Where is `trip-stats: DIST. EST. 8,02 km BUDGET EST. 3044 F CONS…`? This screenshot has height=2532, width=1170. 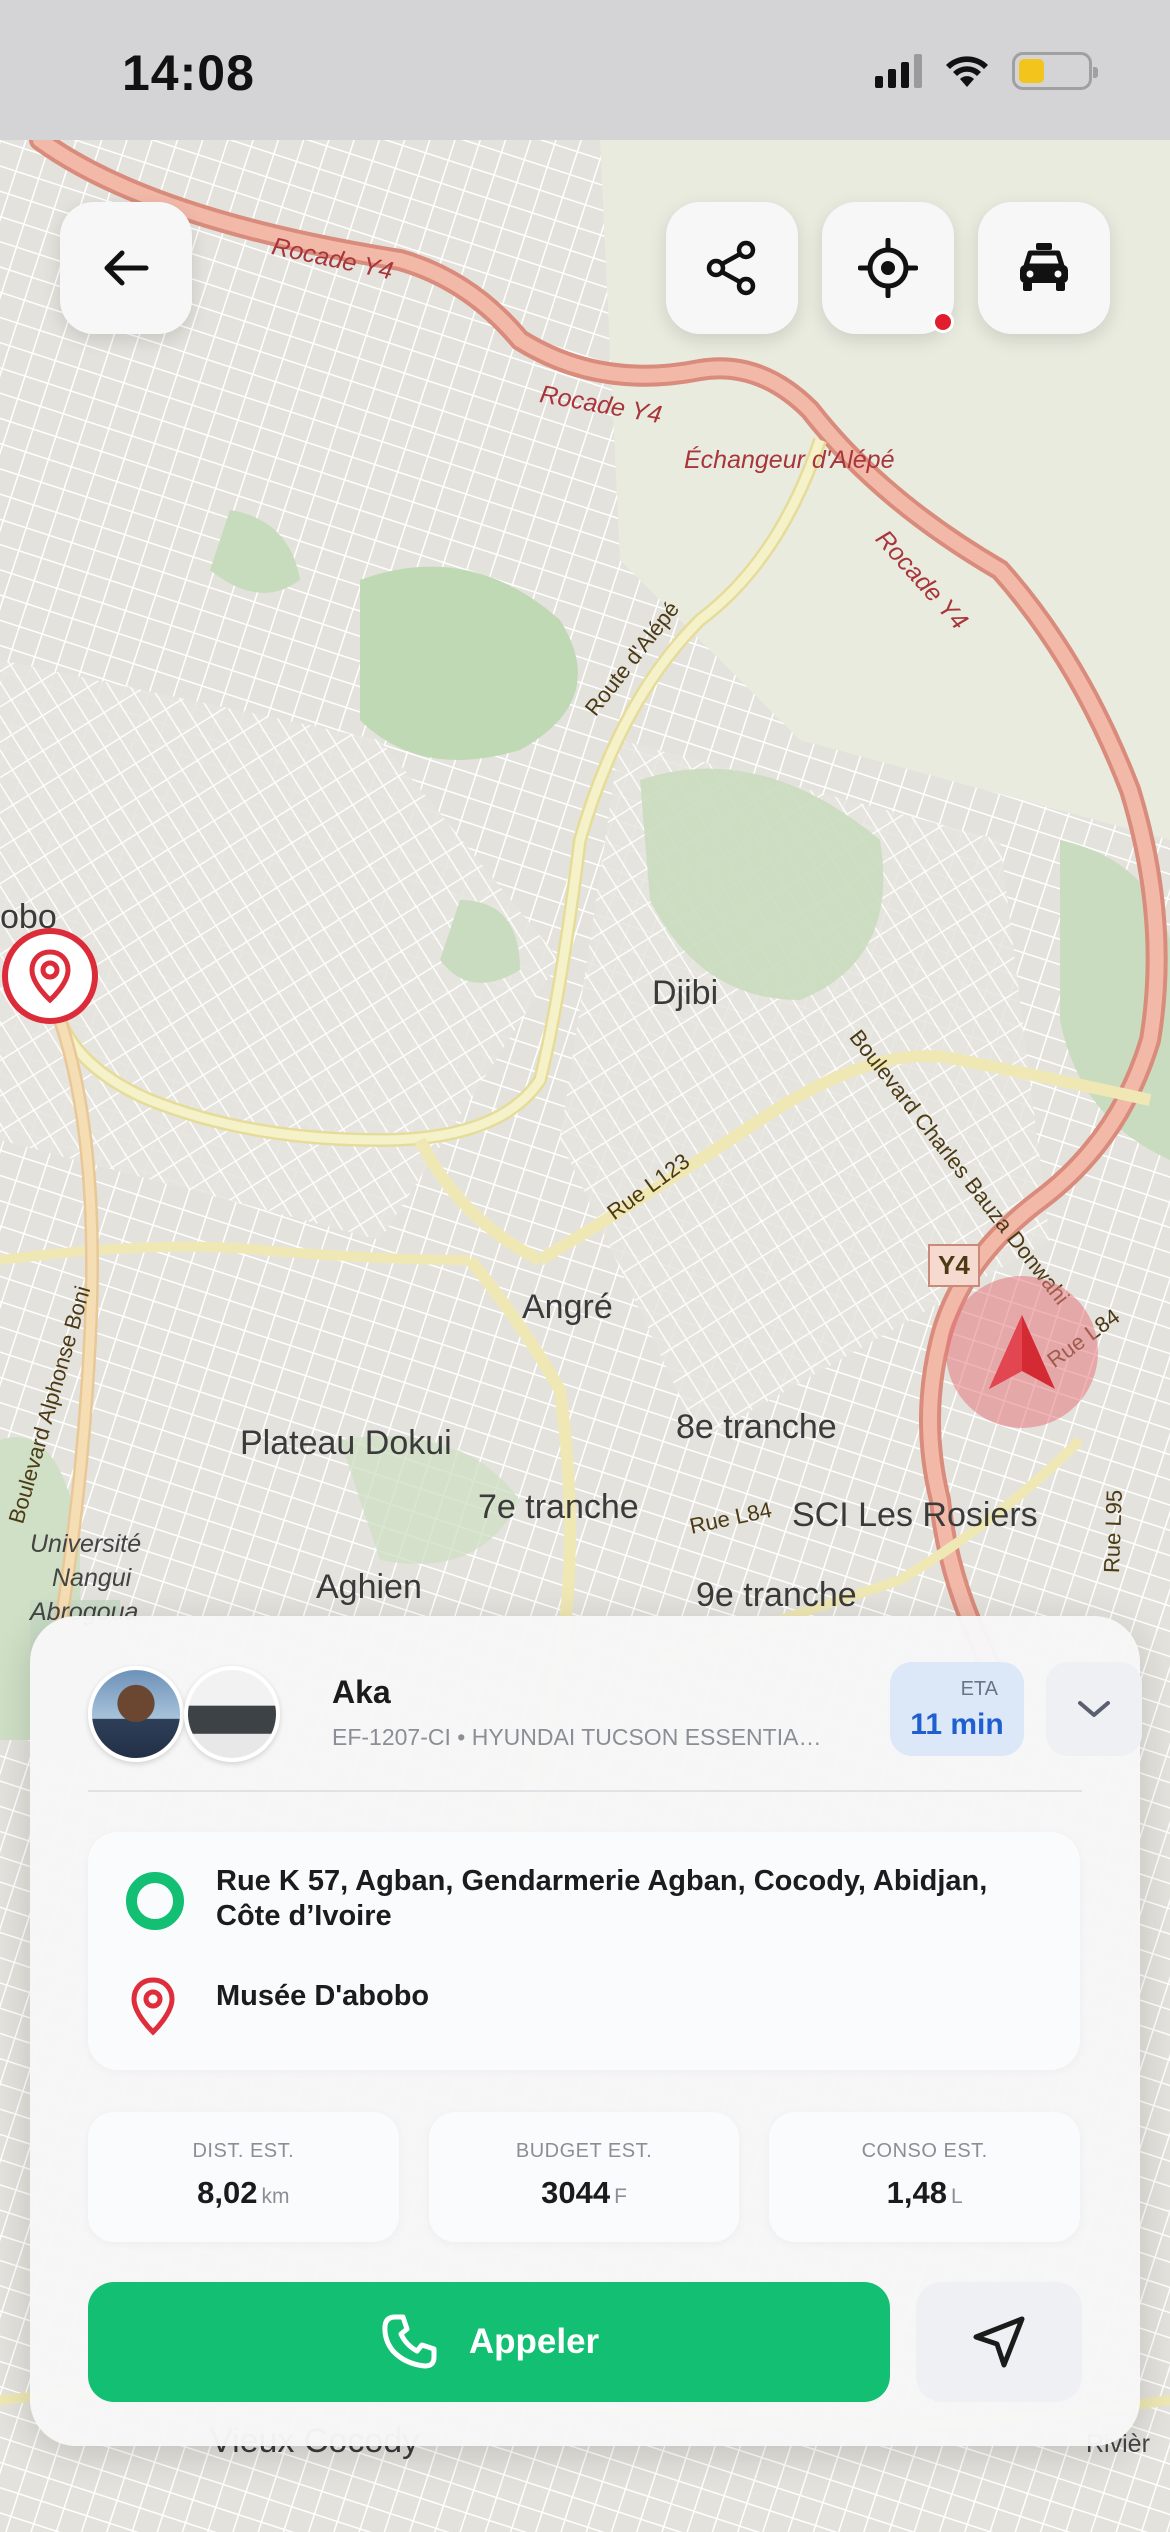 trip-stats: DIST. EST. 8,02 km BUDGET EST. 3044 F CONS… is located at coordinates (584, 2177).